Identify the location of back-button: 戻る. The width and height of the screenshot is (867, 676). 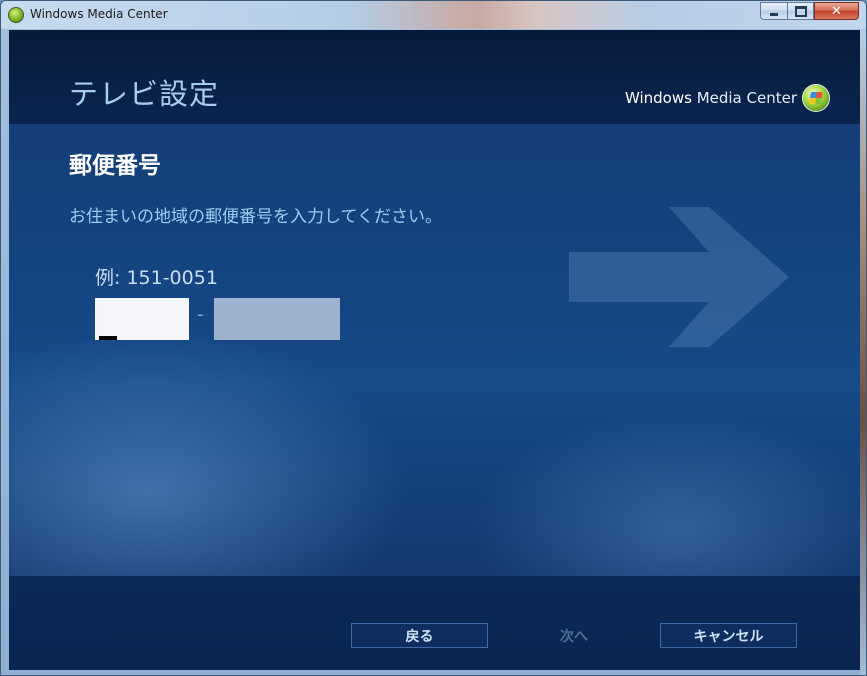
(419, 635).